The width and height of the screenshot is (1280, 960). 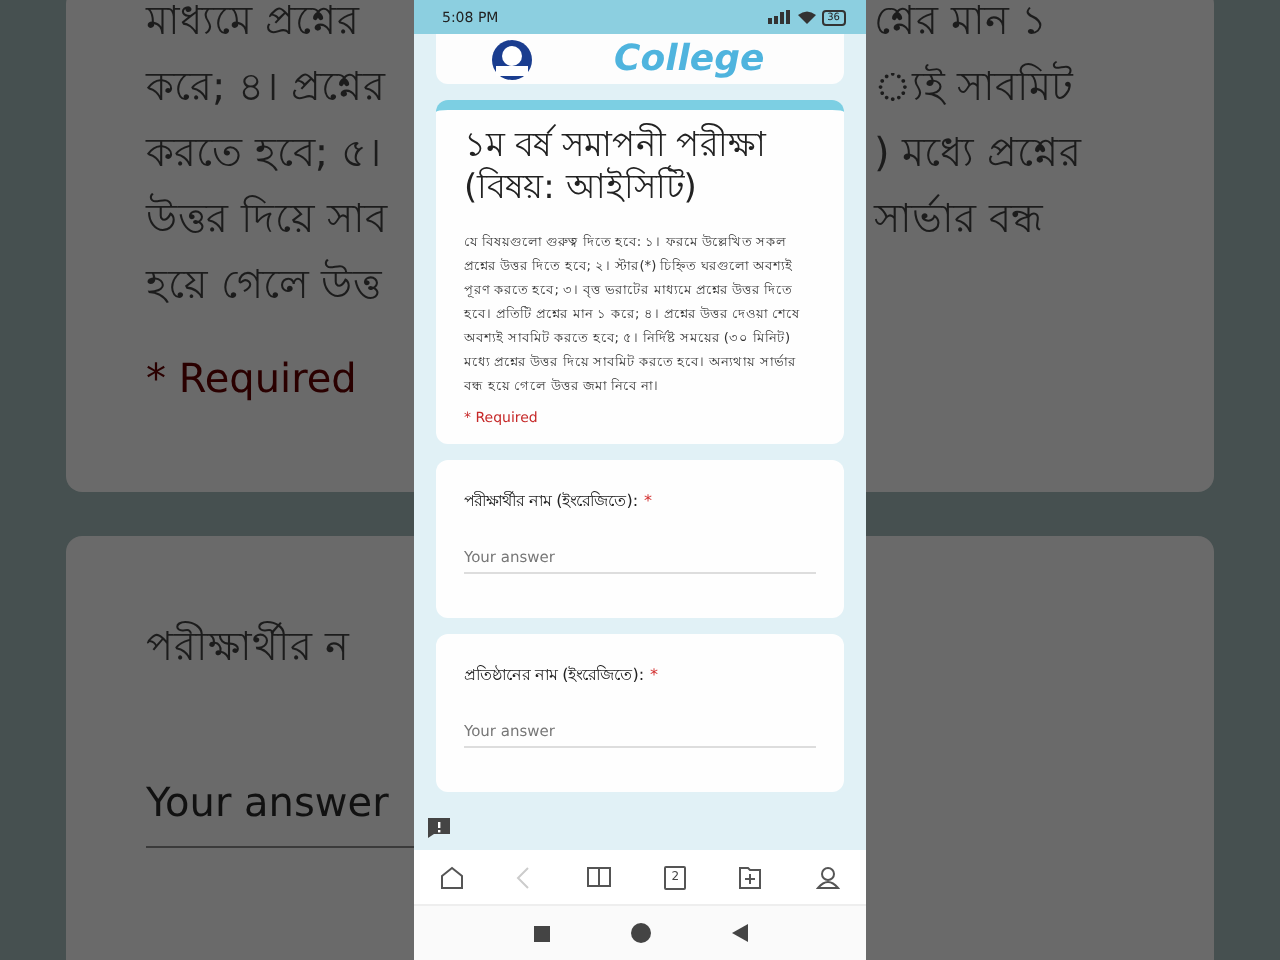 I want to click on backdrop-text: উত্তর দিয়ে সাব, so click(x=268, y=218).